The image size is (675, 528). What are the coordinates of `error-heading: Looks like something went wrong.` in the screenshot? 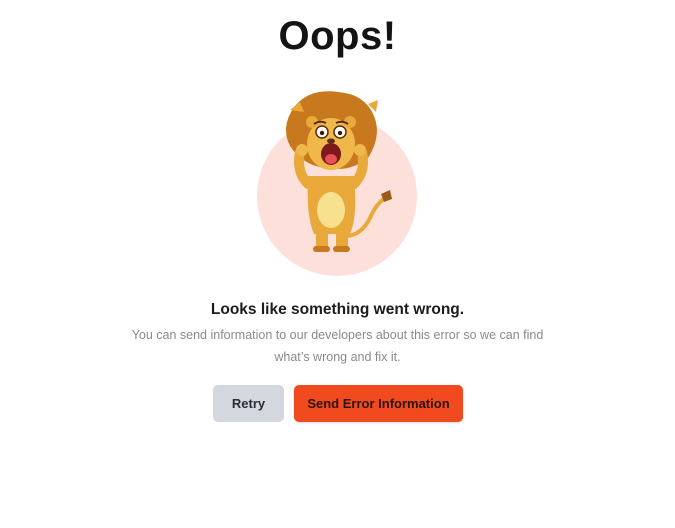 It's located at (337, 309).